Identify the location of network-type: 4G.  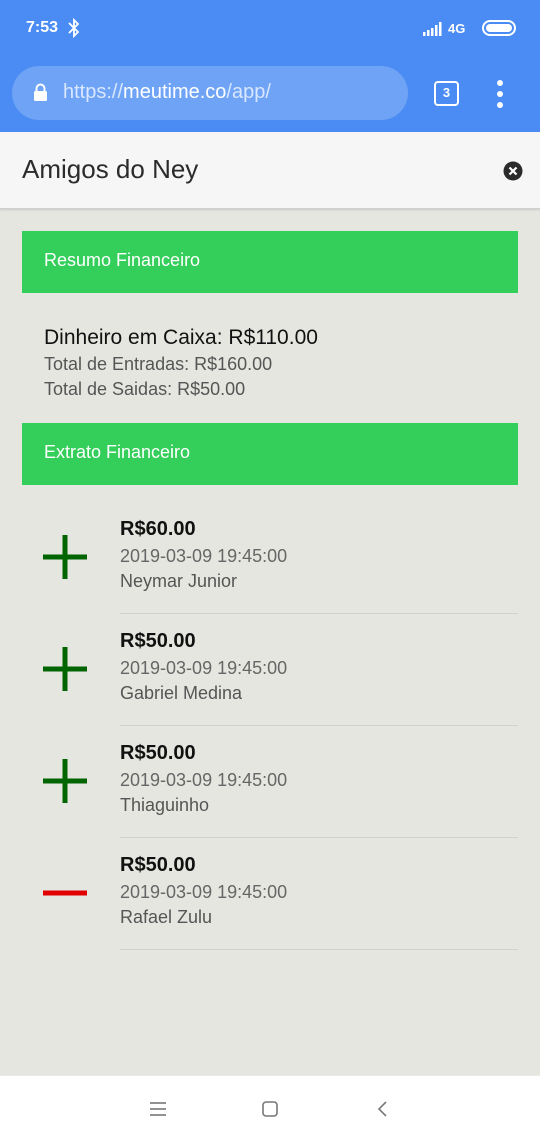
(457, 28).